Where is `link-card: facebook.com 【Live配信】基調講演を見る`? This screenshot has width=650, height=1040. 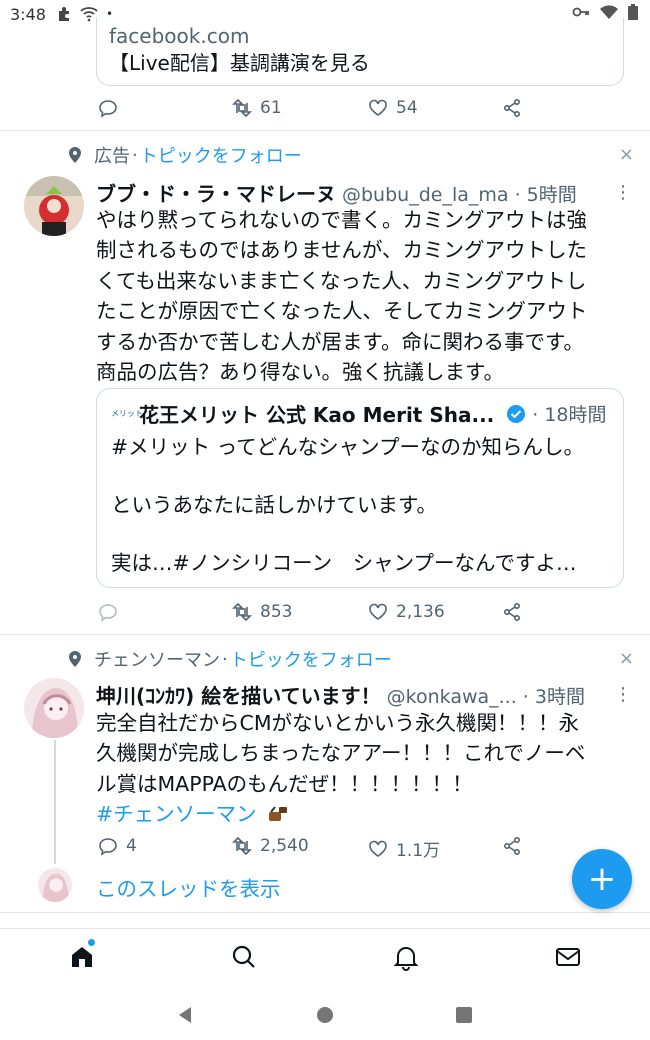
link-card: facebook.com 【Live配信】基調講演を見る is located at coordinates (360, 52).